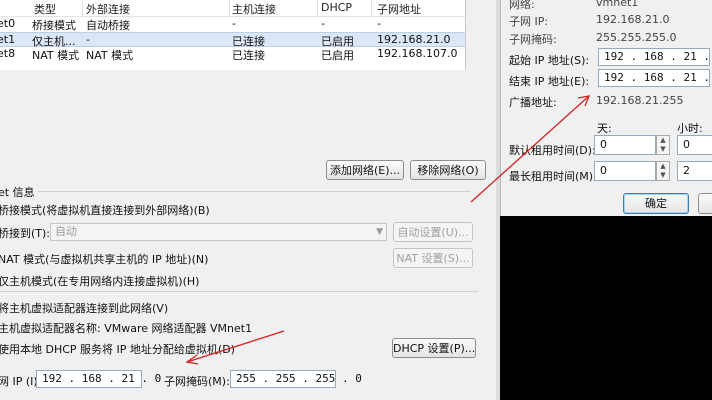 The height and width of the screenshot is (400, 712). What do you see at coordinates (530, 149) in the screenshot?
I see `arrow-to-end-ip` at bounding box center [530, 149].